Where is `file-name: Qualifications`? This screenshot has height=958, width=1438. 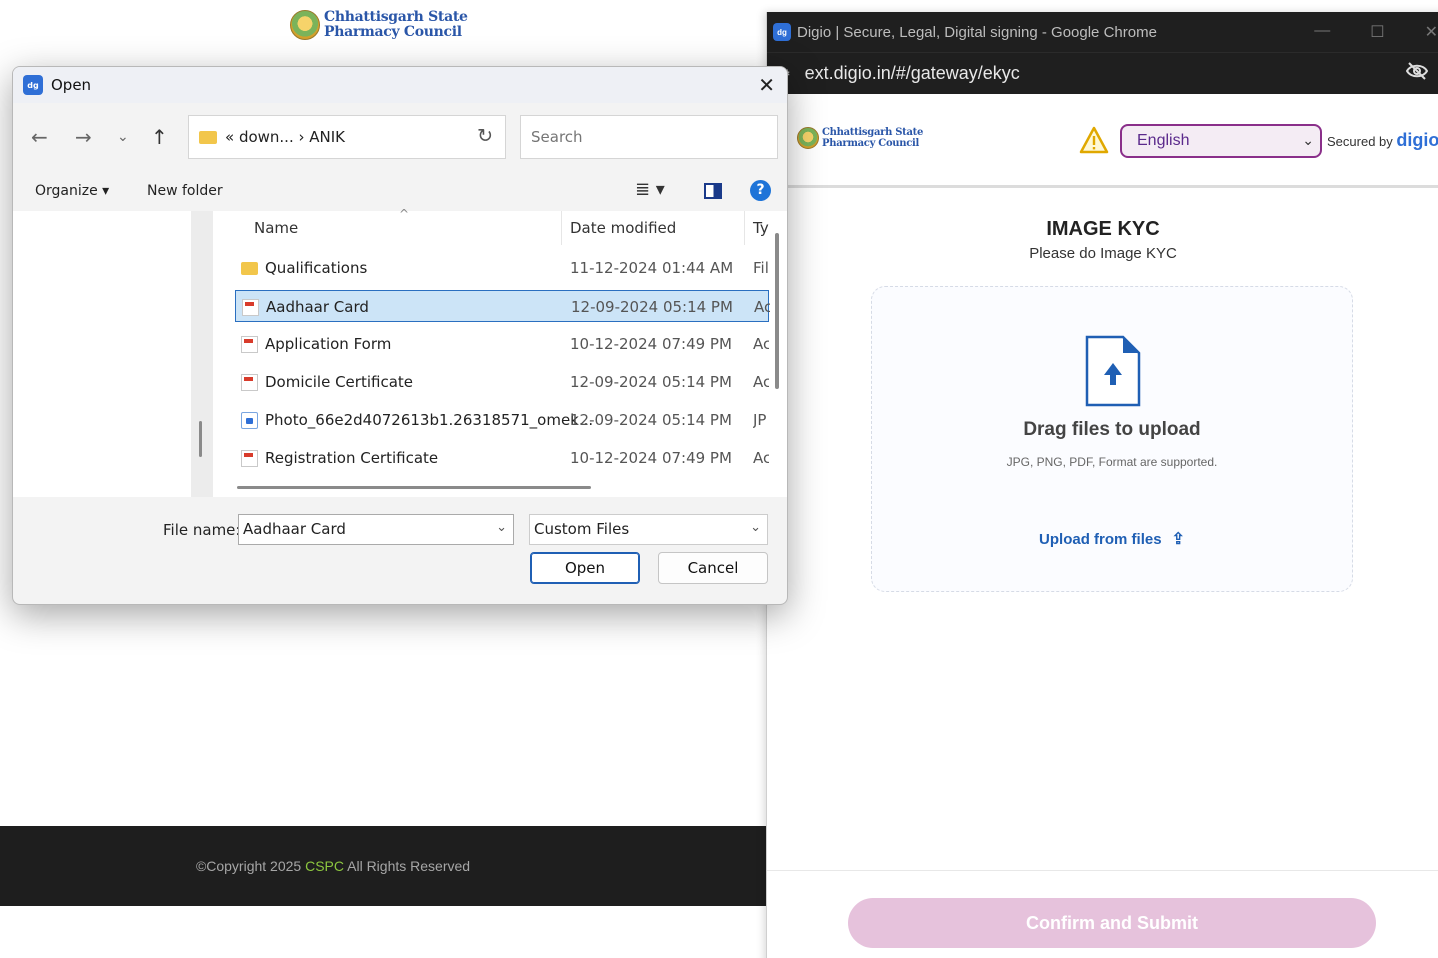 file-name: Qualifications is located at coordinates (316, 268).